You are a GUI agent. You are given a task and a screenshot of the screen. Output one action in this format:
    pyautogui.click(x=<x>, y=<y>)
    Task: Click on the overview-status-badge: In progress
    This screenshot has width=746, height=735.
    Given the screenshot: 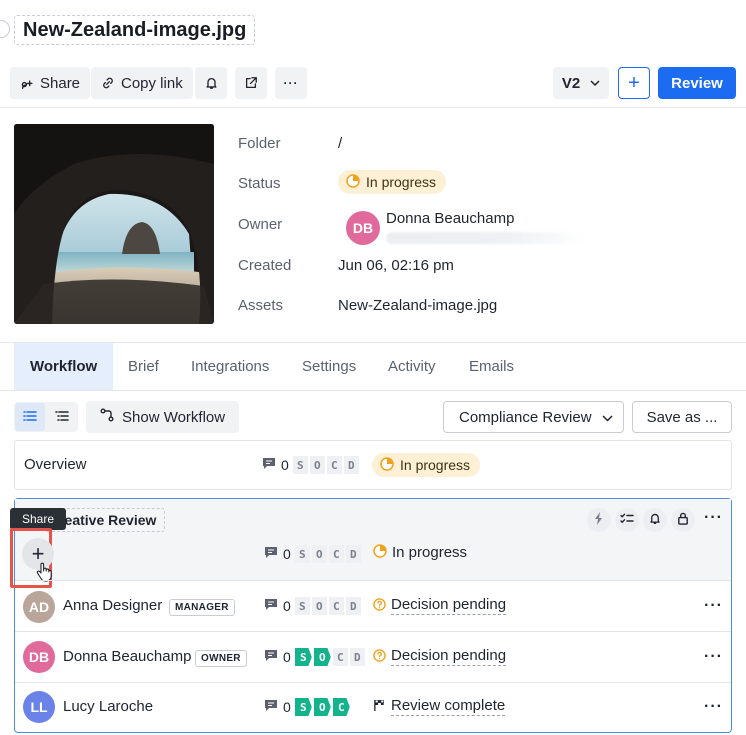 What is the action you would take?
    pyautogui.click(x=426, y=465)
    